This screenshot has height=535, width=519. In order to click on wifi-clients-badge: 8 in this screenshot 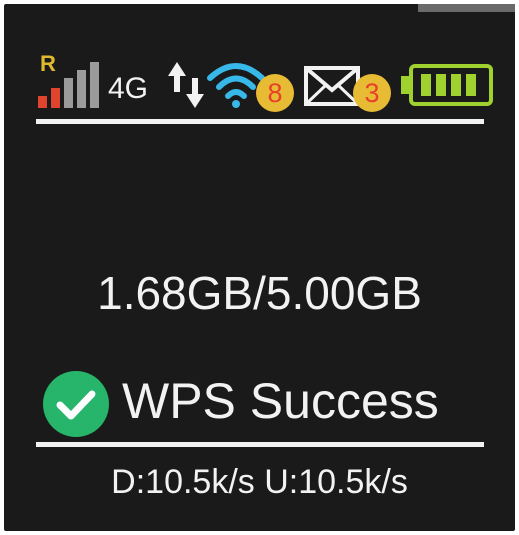, I will do `click(275, 93)`.